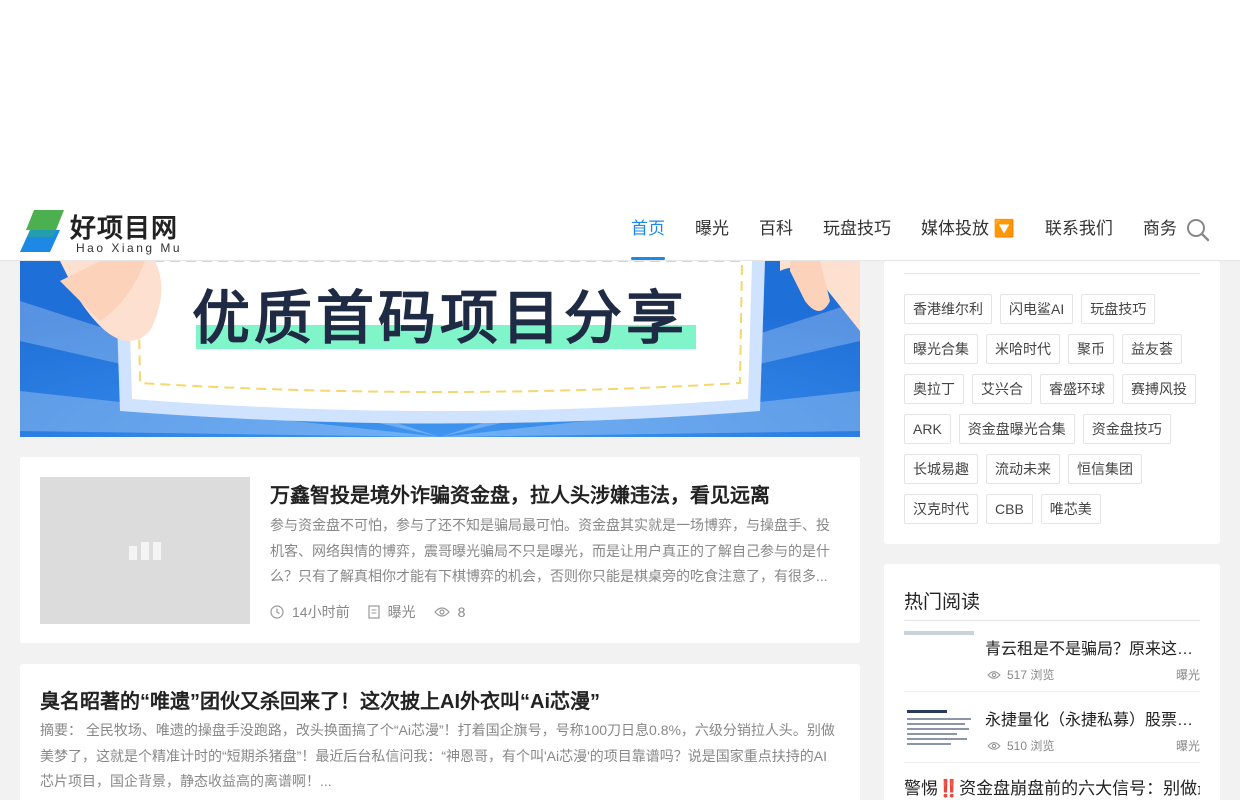  What do you see at coordinates (942, 602) in the screenshot?
I see `widget-title: 热门阅读` at bounding box center [942, 602].